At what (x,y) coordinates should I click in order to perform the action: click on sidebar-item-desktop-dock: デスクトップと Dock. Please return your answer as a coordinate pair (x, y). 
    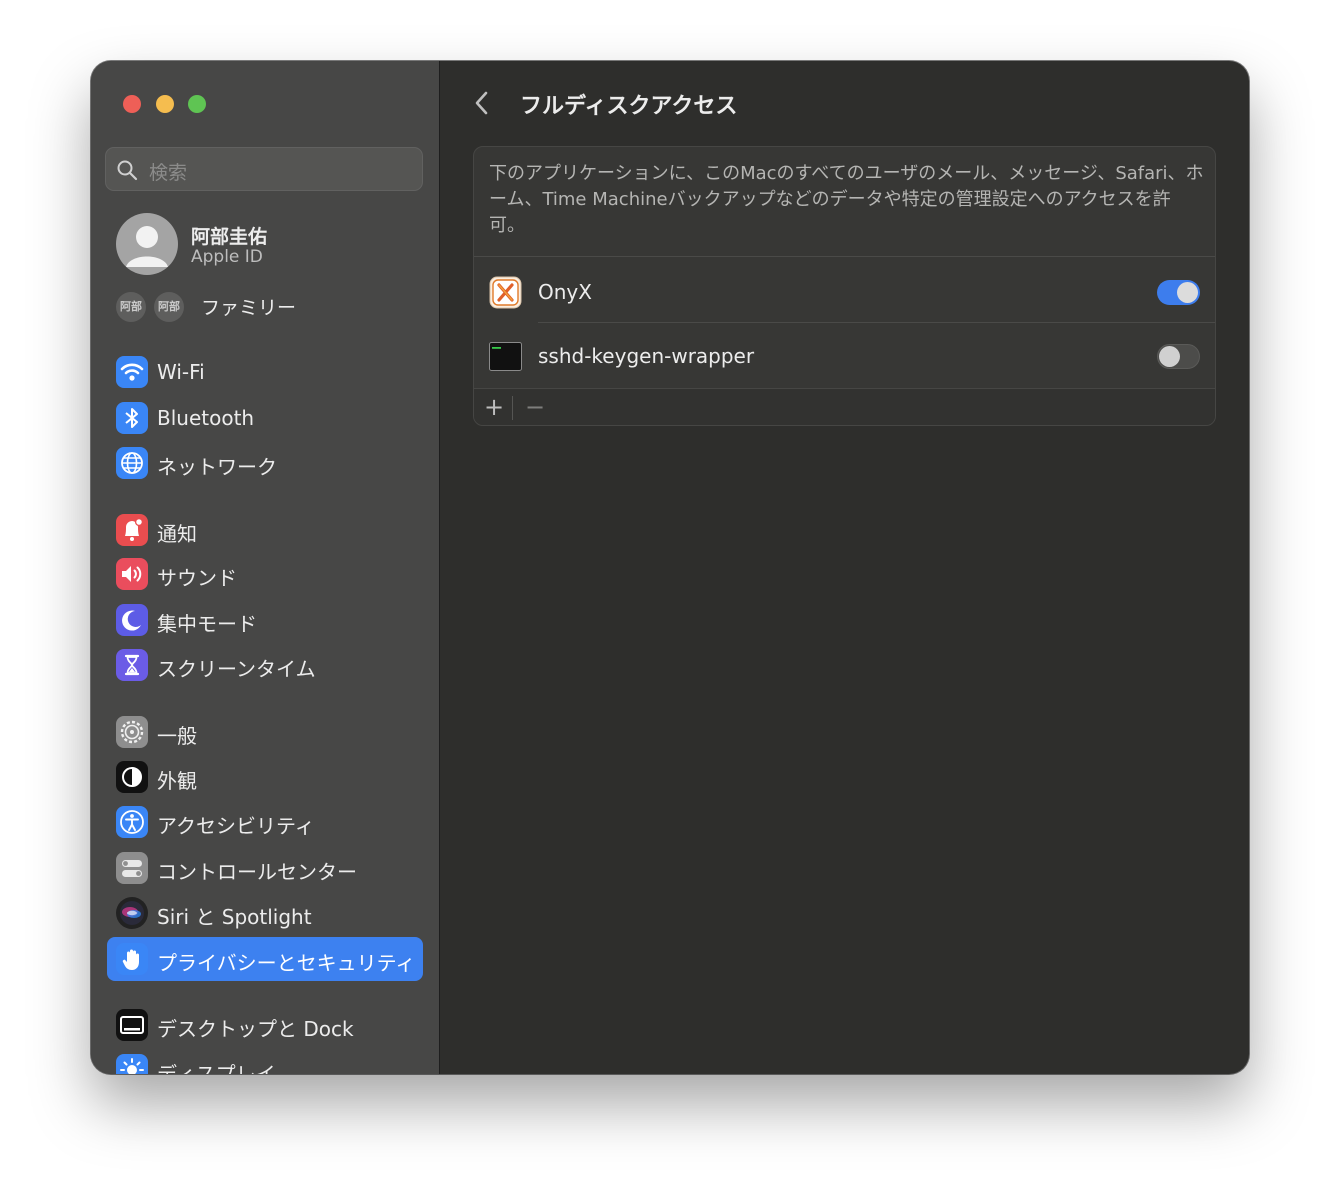
    Looking at the image, I should click on (265, 1025).